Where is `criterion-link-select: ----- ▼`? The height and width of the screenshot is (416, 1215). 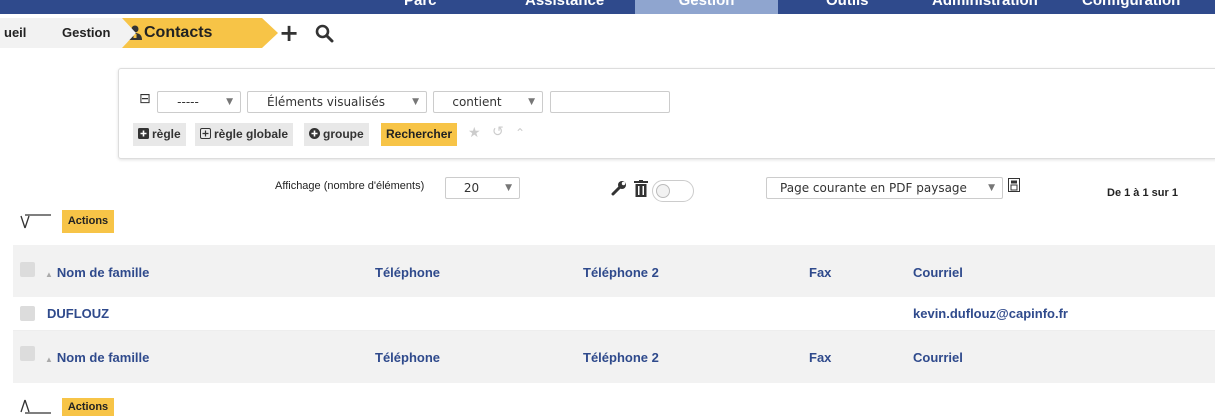 criterion-link-select: ----- ▼ is located at coordinates (199, 102).